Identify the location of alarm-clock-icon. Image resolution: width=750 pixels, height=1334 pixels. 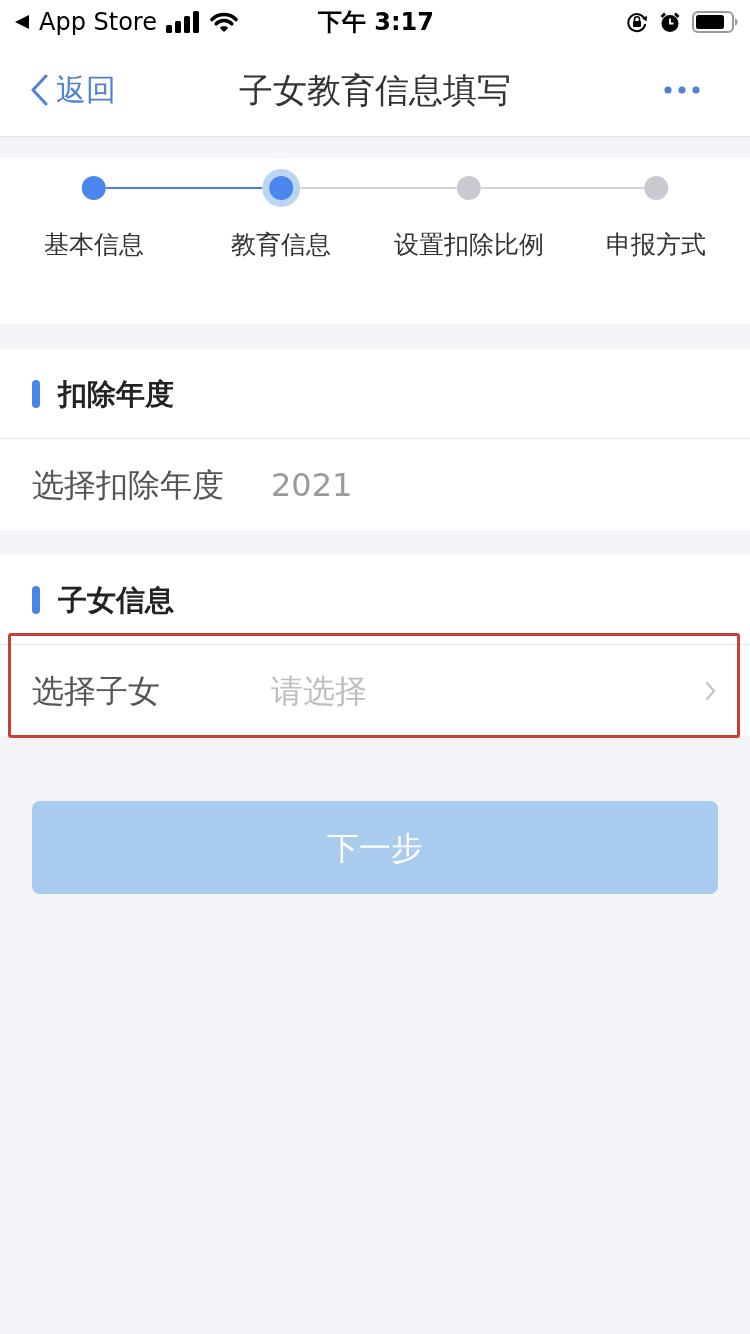
(670, 22).